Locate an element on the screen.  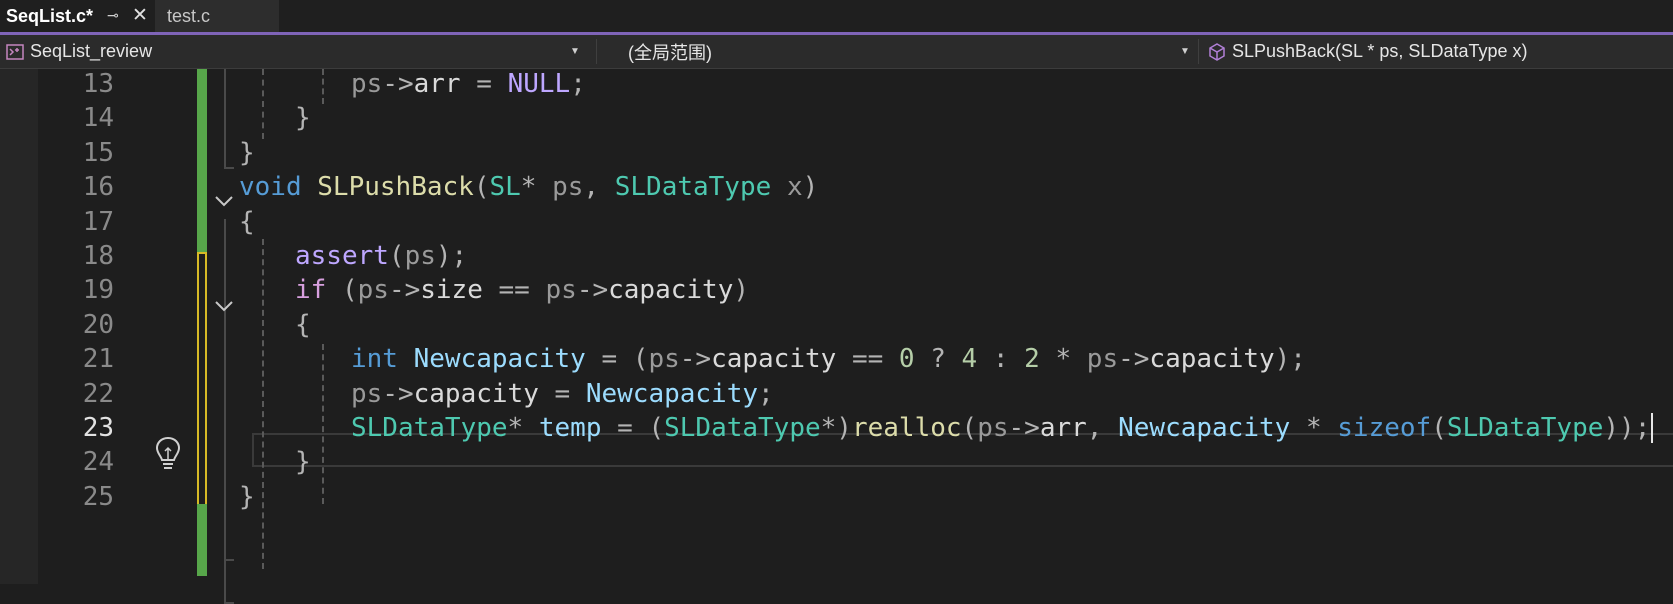
indent-guide is located at coordinates (323, 424).